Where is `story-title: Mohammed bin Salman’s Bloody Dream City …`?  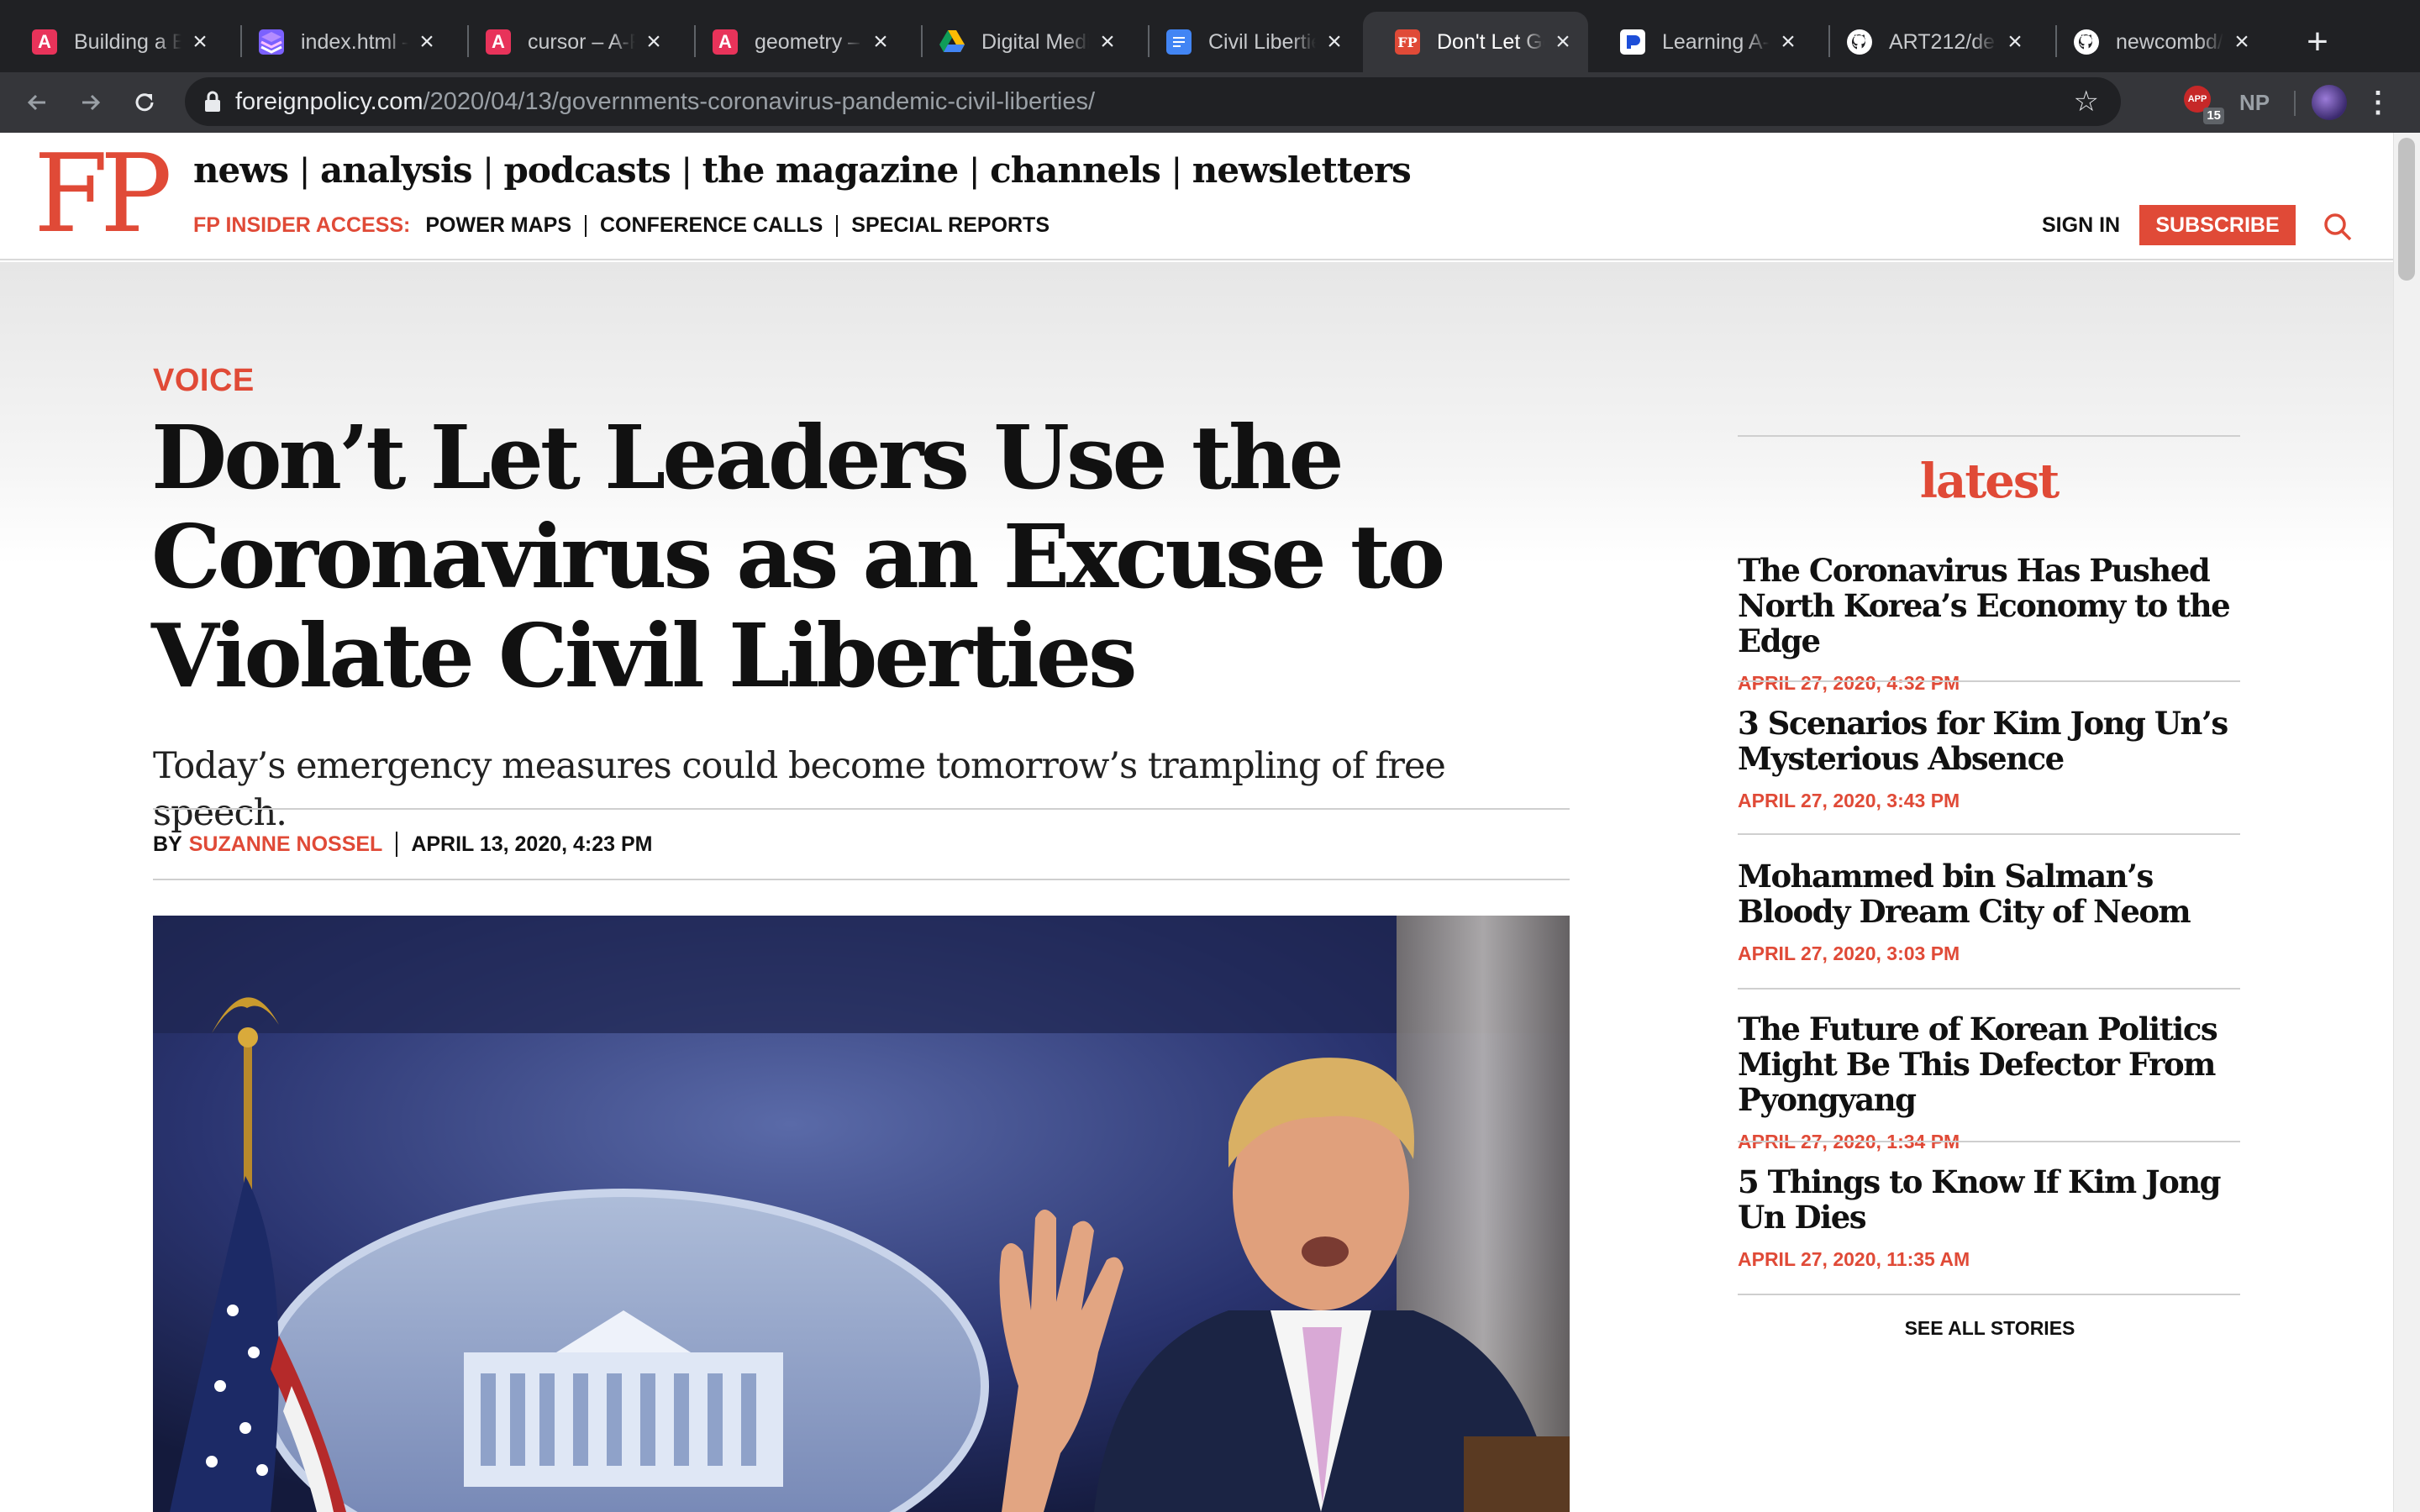 story-title: Mohammed bin Salman’s Bloody Dream City … is located at coordinates (1990, 893).